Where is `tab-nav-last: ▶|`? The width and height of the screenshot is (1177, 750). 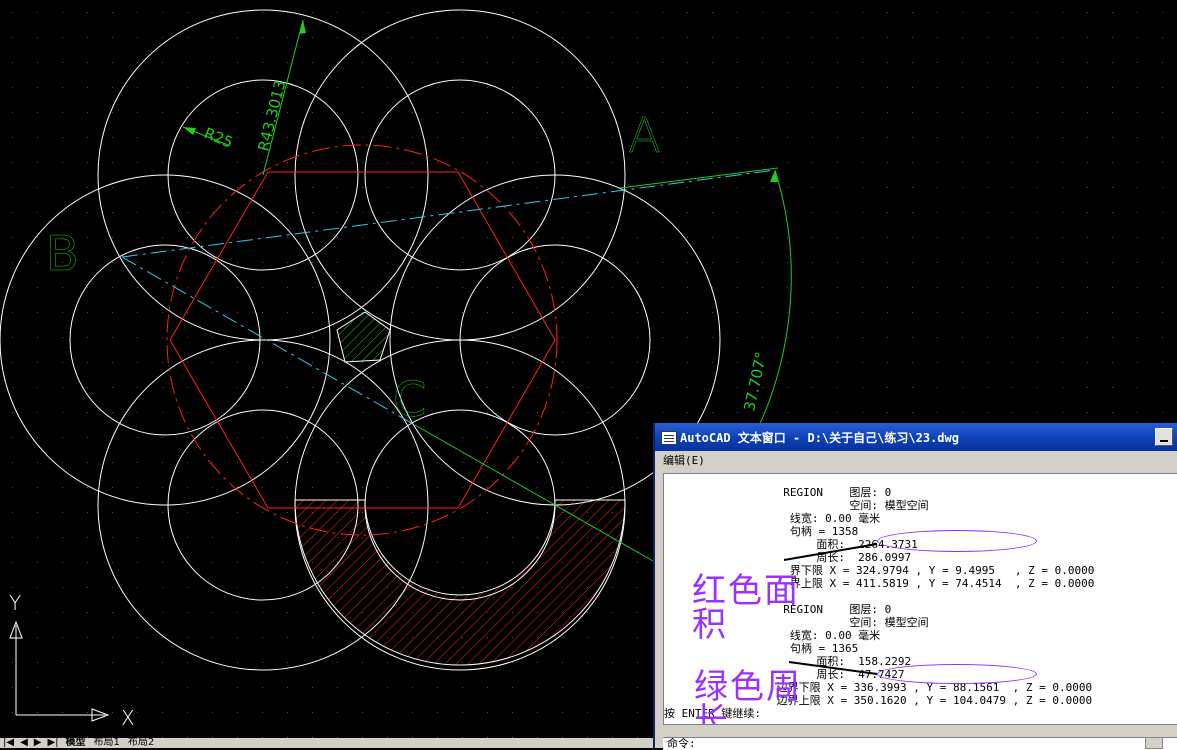 tab-nav-last: ▶| is located at coordinates (52, 743).